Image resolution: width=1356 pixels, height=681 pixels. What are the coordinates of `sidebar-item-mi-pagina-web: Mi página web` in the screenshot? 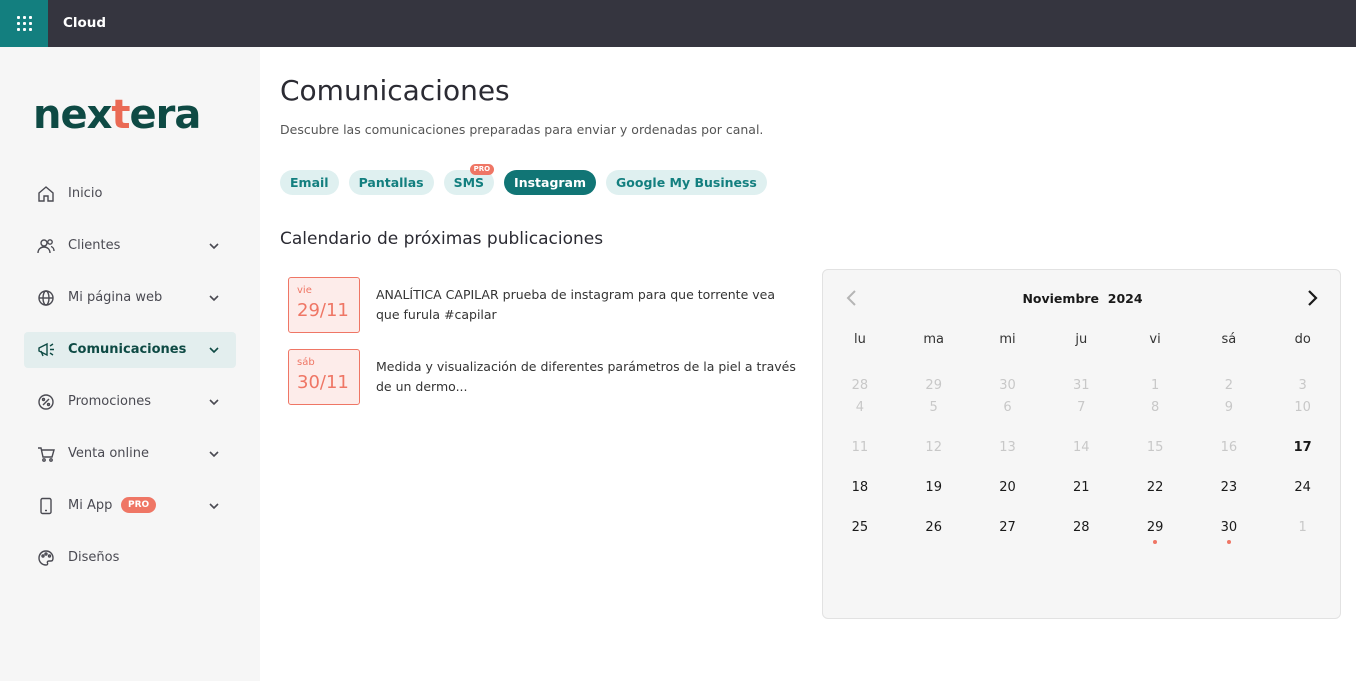 It's located at (130, 298).